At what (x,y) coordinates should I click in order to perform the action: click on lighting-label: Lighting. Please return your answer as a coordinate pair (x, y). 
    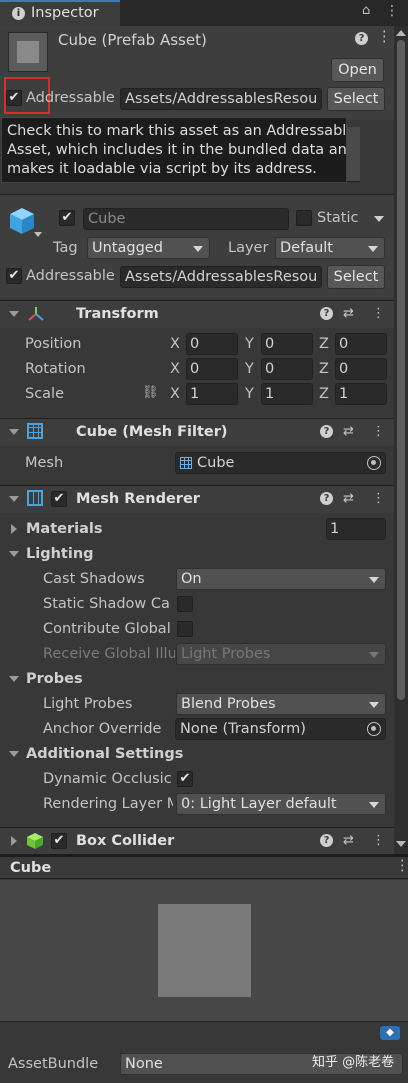
    Looking at the image, I should click on (60, 554).